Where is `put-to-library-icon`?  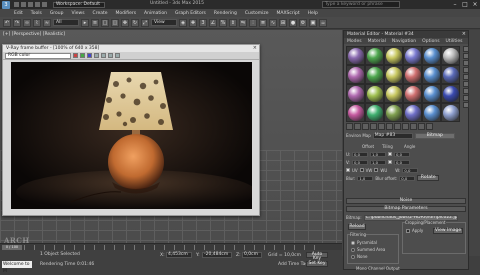 put-to-library-icon is located at coordinates (389, 126).